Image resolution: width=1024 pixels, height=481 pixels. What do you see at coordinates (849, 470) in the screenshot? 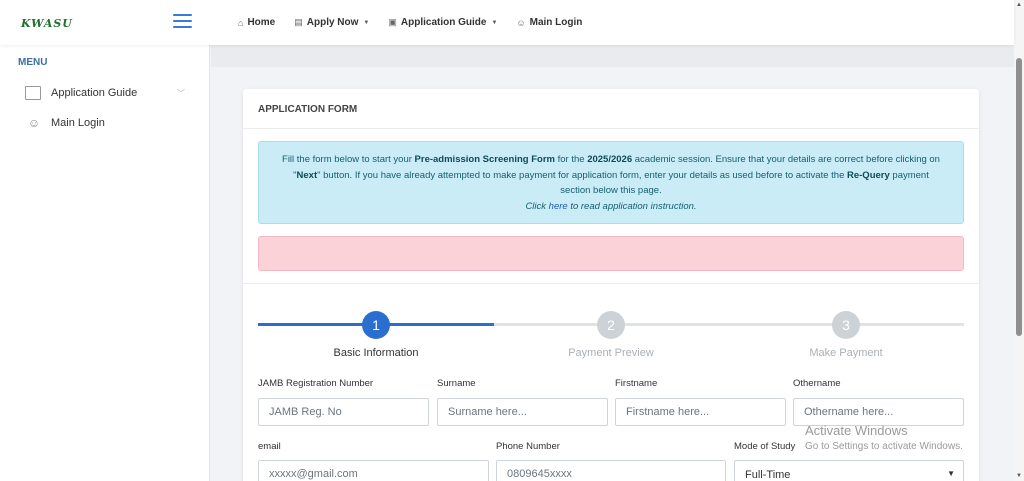
I see `mode-of-study-select: Full-Time ▼` at bounding box center [849, 470].